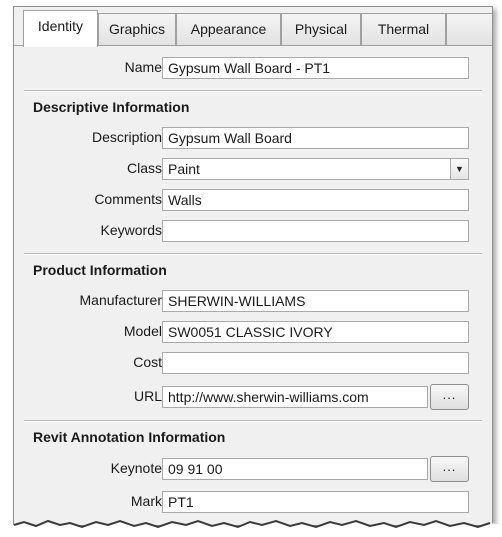 The width and height of the screenshot is (502, 537). I want to click on comments-label: Comments, so click(128, 199).